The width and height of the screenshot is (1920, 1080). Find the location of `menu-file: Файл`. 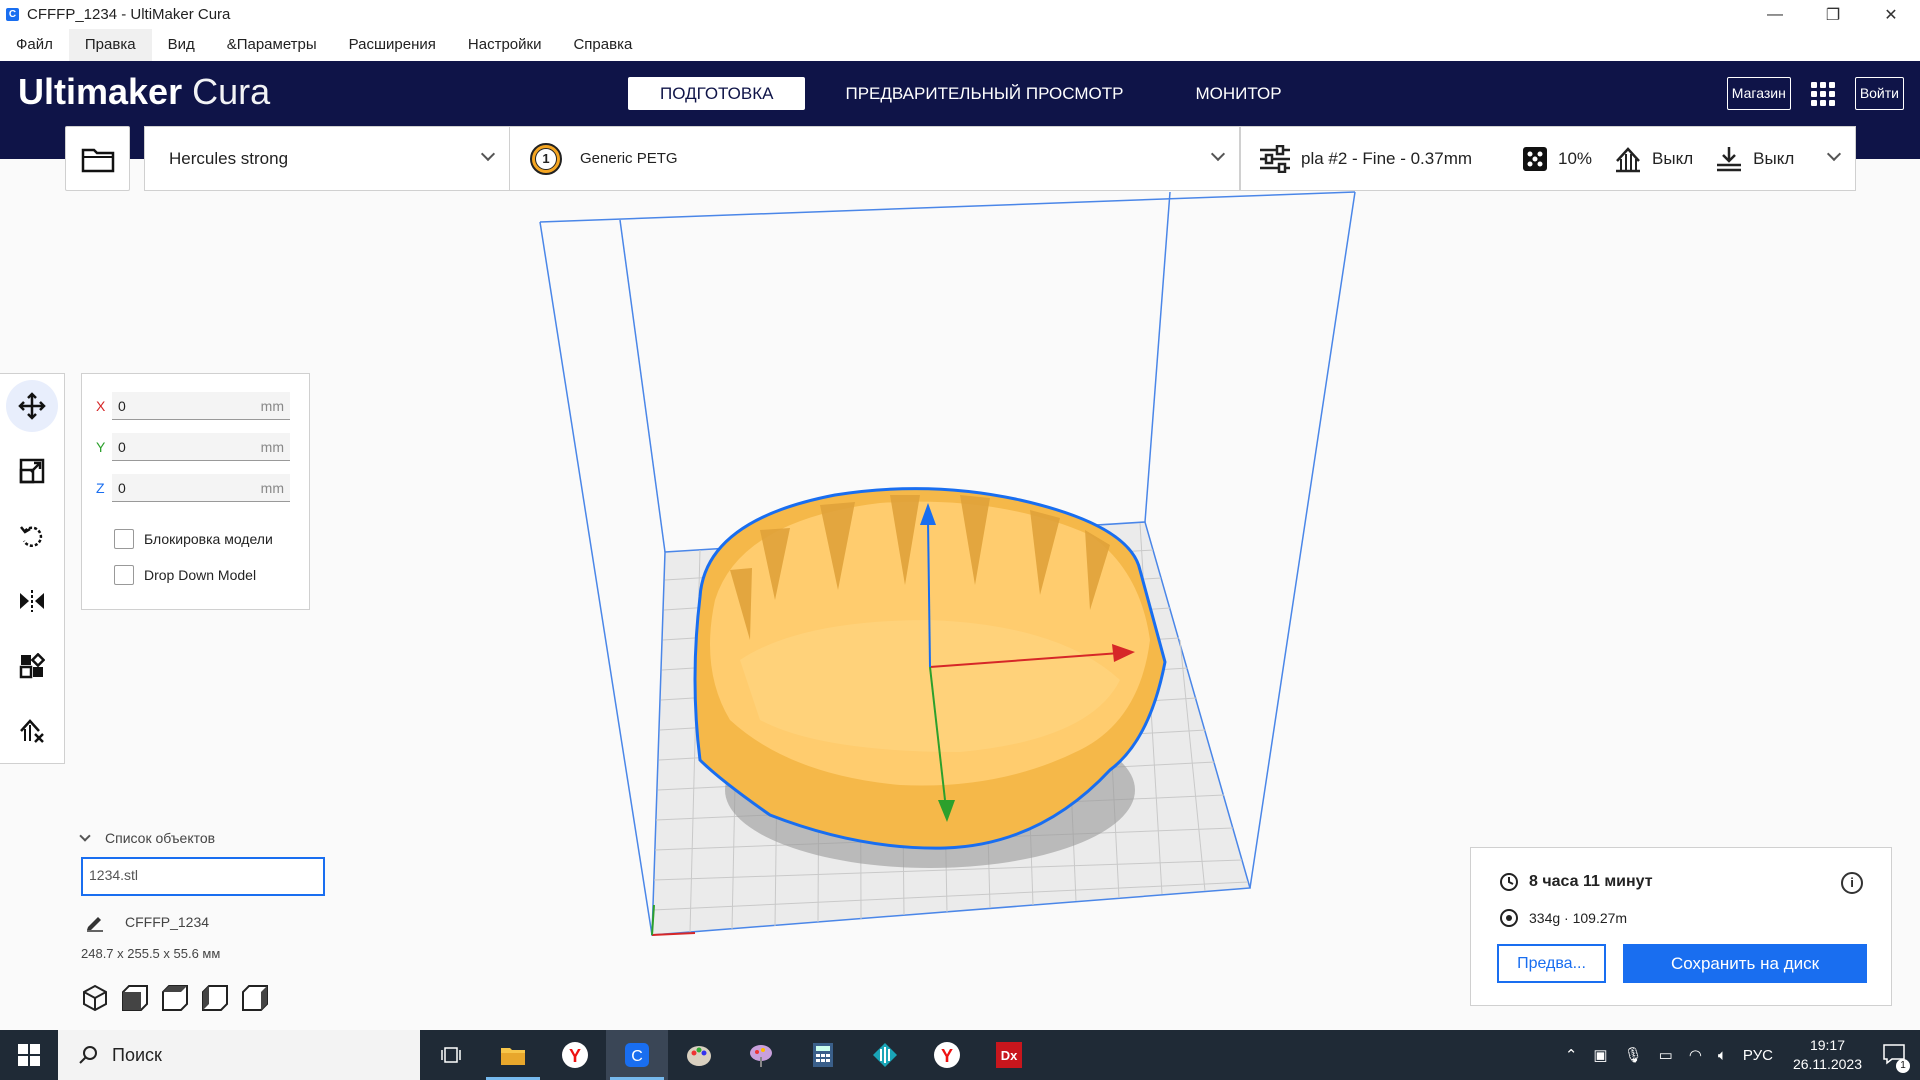

menu-file: Файл is located at coordinates (34, 45).